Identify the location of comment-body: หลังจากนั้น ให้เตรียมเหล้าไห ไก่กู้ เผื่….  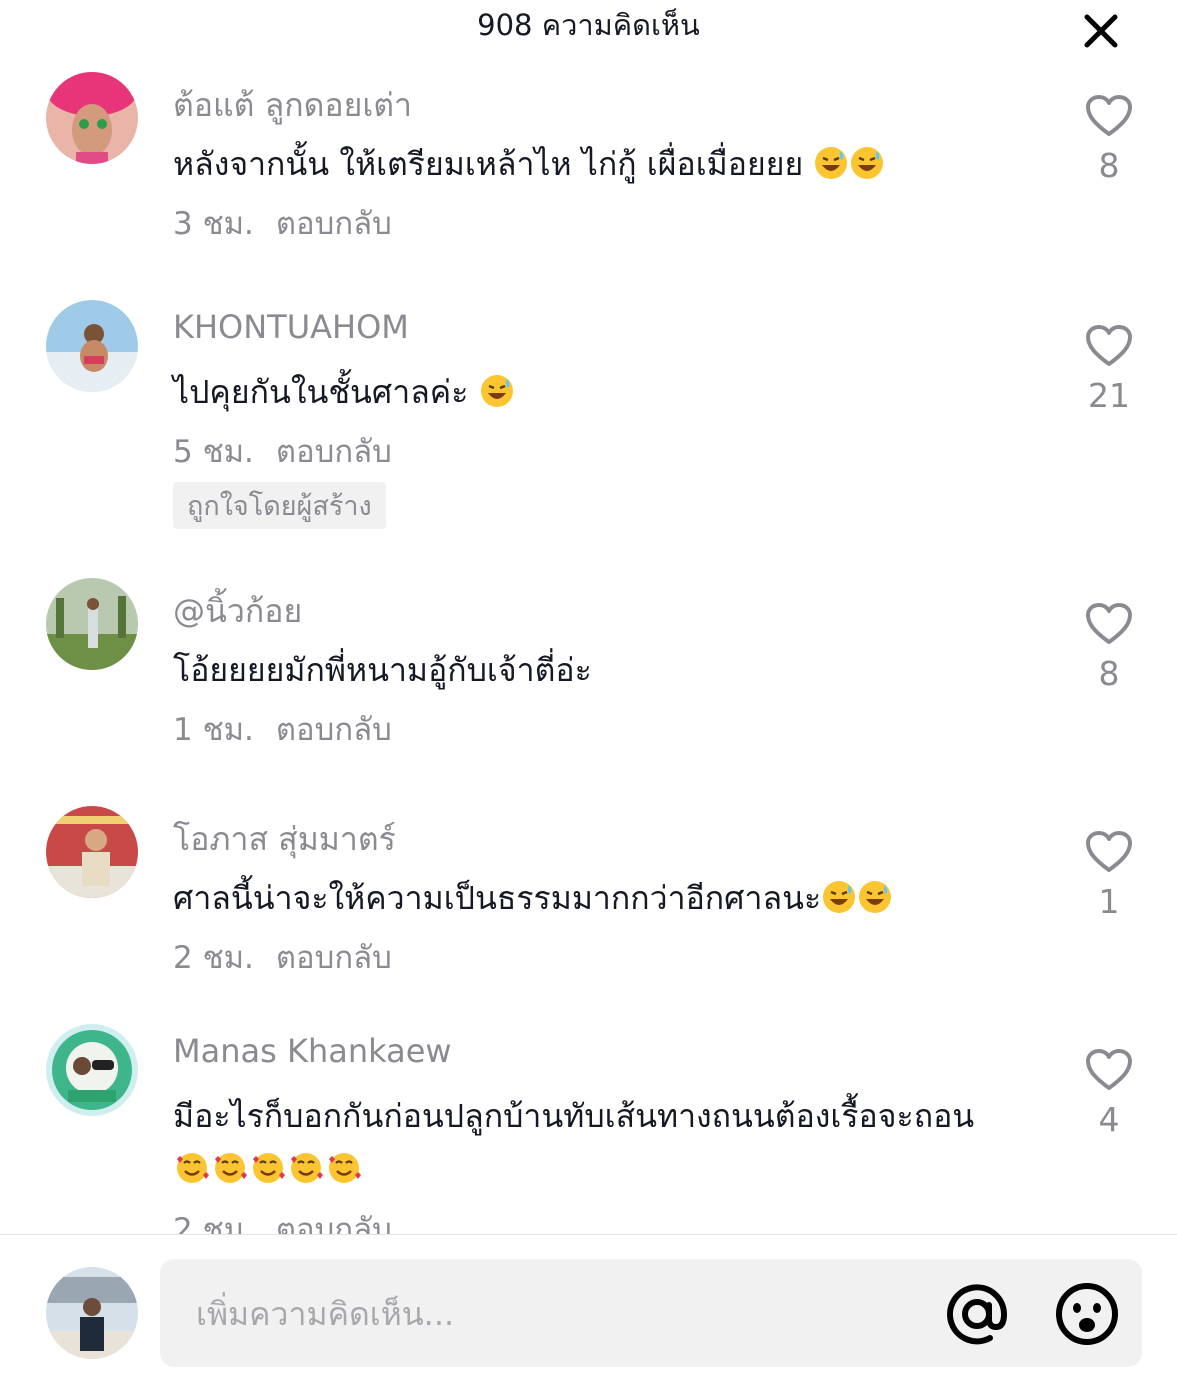
(488, 164).